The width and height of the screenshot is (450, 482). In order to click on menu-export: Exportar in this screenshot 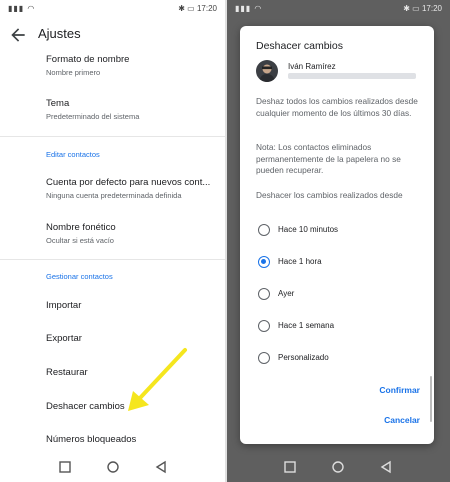, I will do `click(112, 338)`.